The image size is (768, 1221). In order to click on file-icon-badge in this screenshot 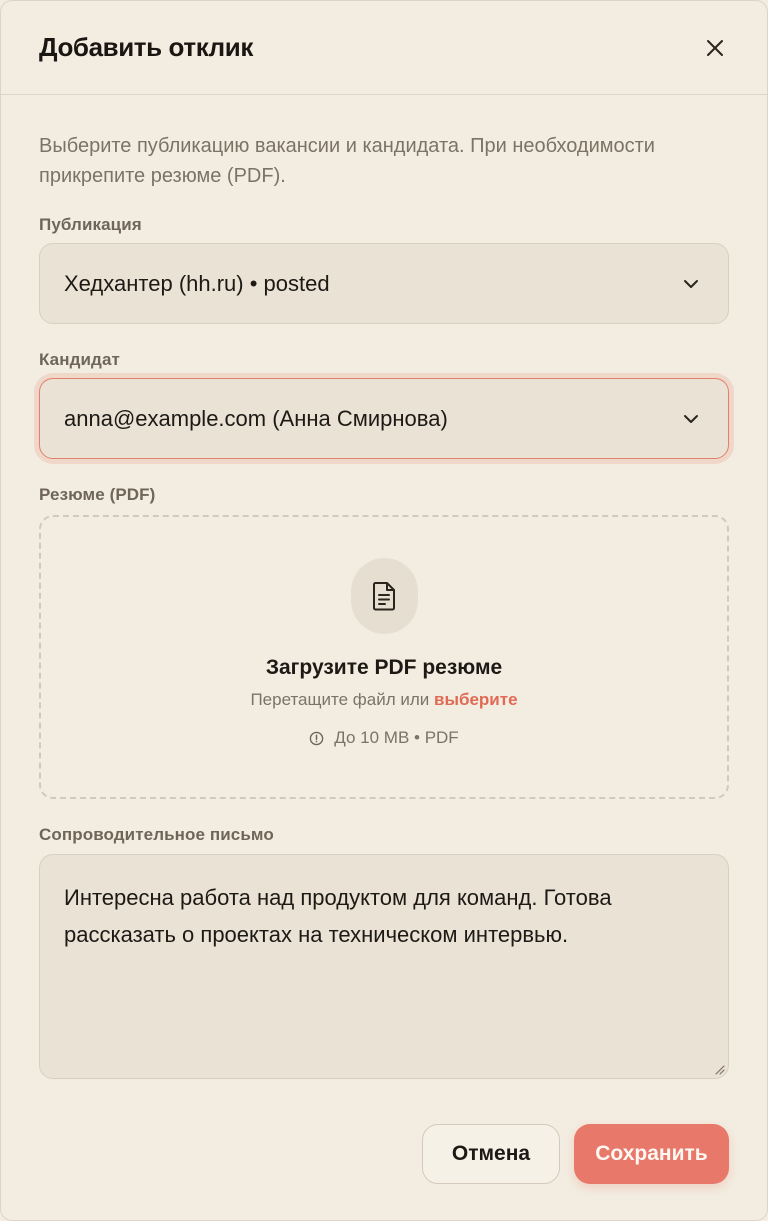, I will do `click(384, 596)`.